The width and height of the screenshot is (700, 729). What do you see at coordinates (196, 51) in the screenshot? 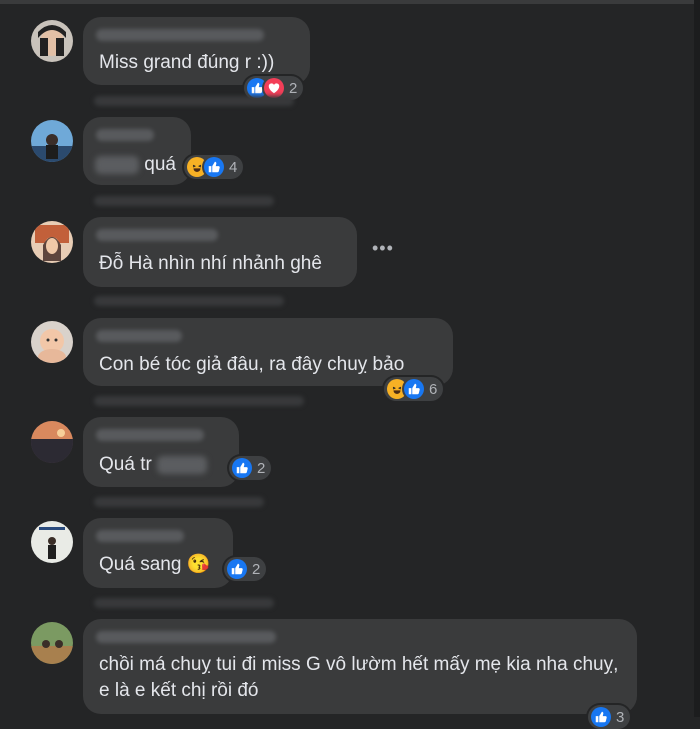
I see `comment-bubble: Miss grand đúng r :))` at bounding box center [196, 51].